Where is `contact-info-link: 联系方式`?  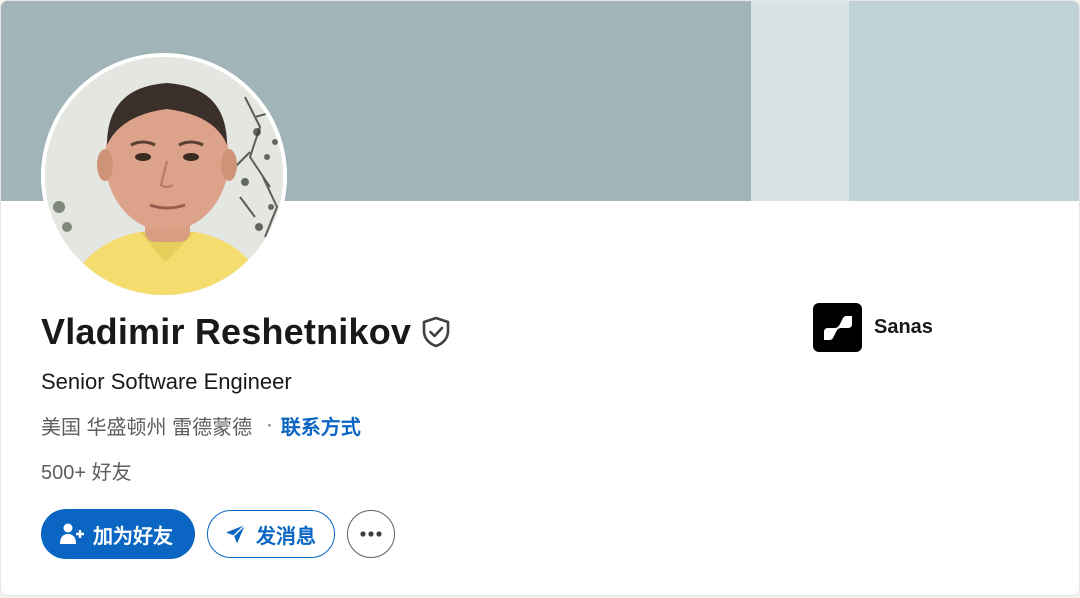
contact-info-link: 联系方式 is located at coordinates (321, 425).